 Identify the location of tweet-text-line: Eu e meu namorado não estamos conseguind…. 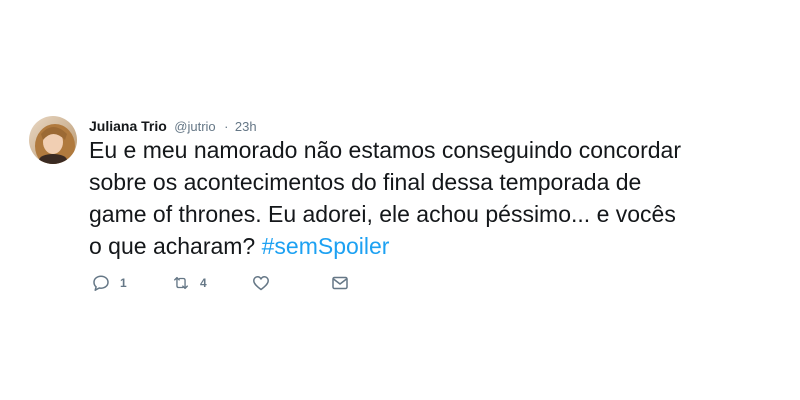
(385, 150).